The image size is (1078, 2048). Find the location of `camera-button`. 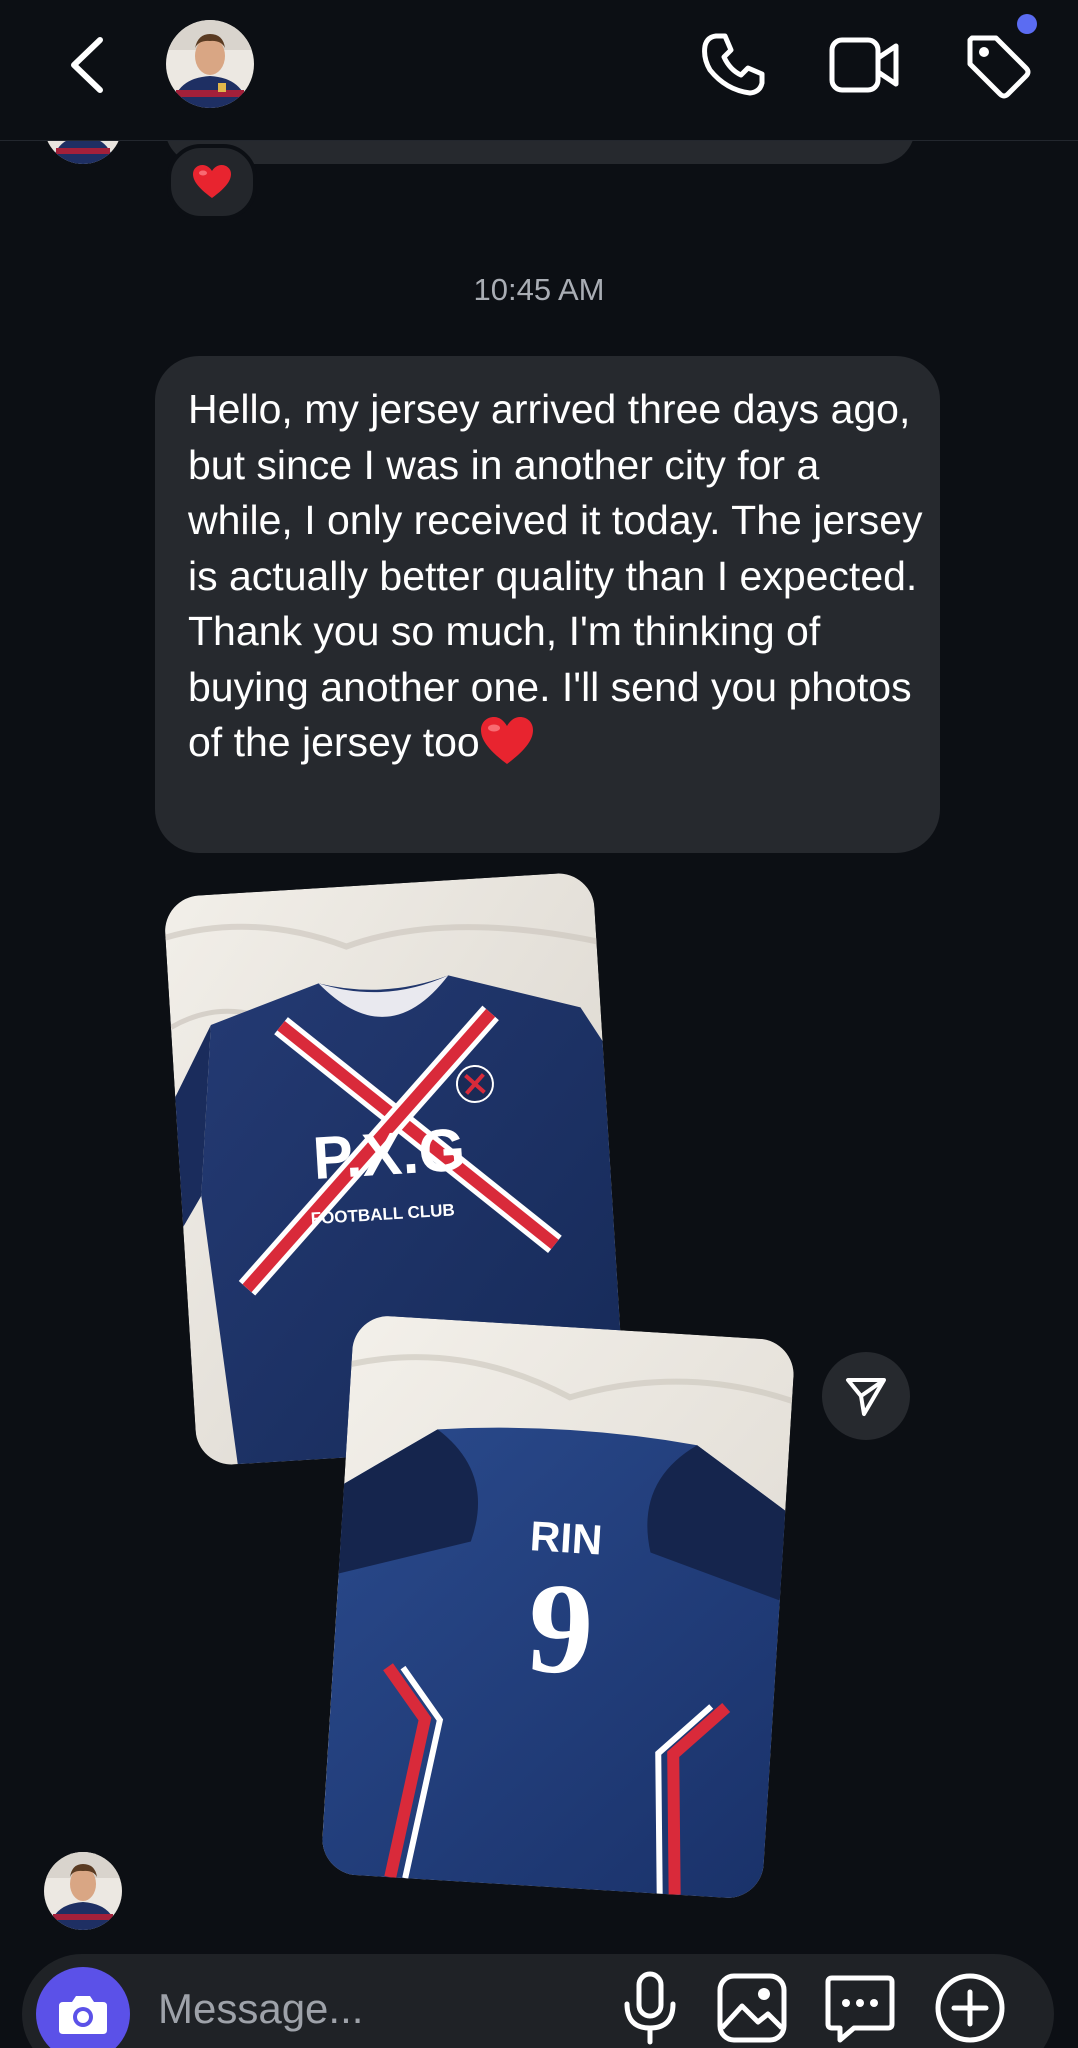

camera-button is located at coordinates (83, 2007).